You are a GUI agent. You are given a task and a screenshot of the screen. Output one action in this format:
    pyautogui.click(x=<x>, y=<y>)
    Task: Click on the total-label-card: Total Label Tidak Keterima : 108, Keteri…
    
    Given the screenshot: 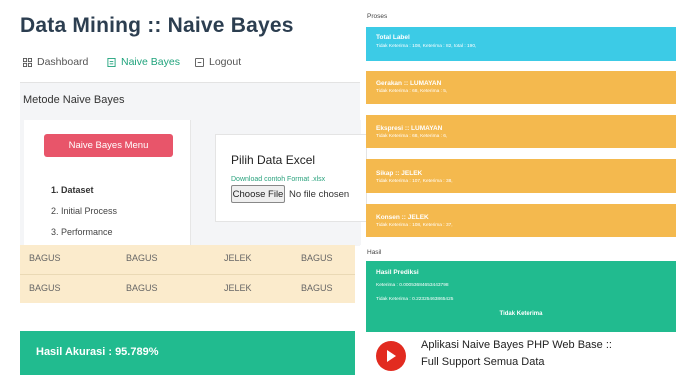 What is the action you would take?
    pyautogui.click(x=521, y=44)
    